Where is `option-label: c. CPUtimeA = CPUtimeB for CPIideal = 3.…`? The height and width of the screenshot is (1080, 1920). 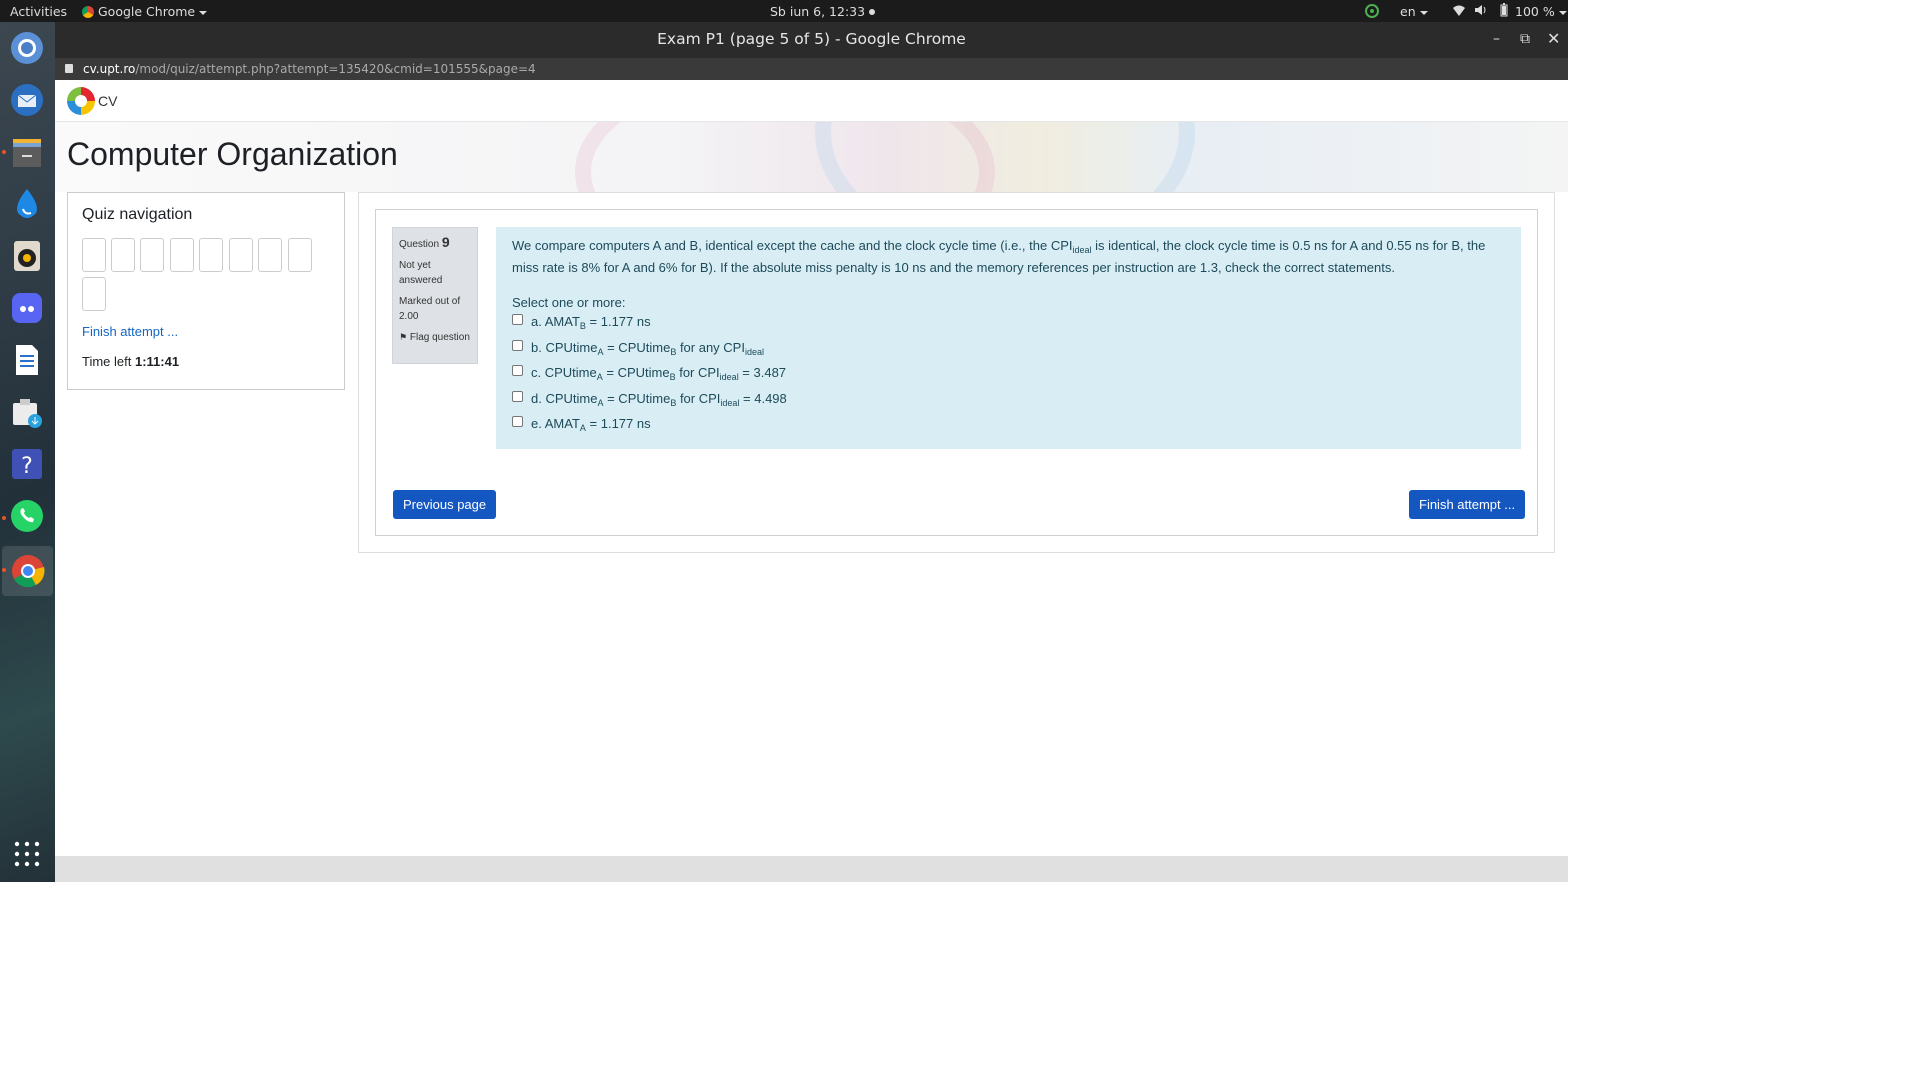
option-label: c. CPUtimeA = CPUtimeB for CPIideal = 3.… is located at coordinates (659, 374).